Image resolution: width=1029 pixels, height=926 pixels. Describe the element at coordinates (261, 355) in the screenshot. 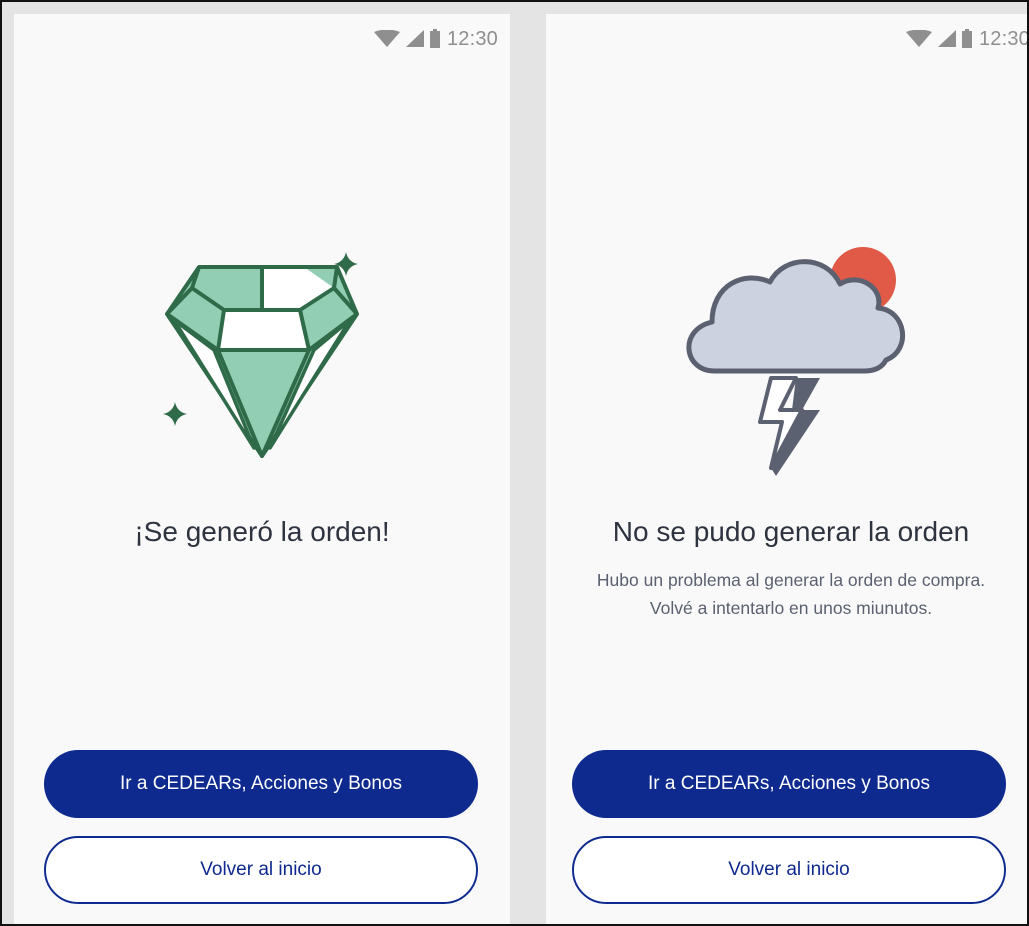

I see `diamond-icon` at that location.